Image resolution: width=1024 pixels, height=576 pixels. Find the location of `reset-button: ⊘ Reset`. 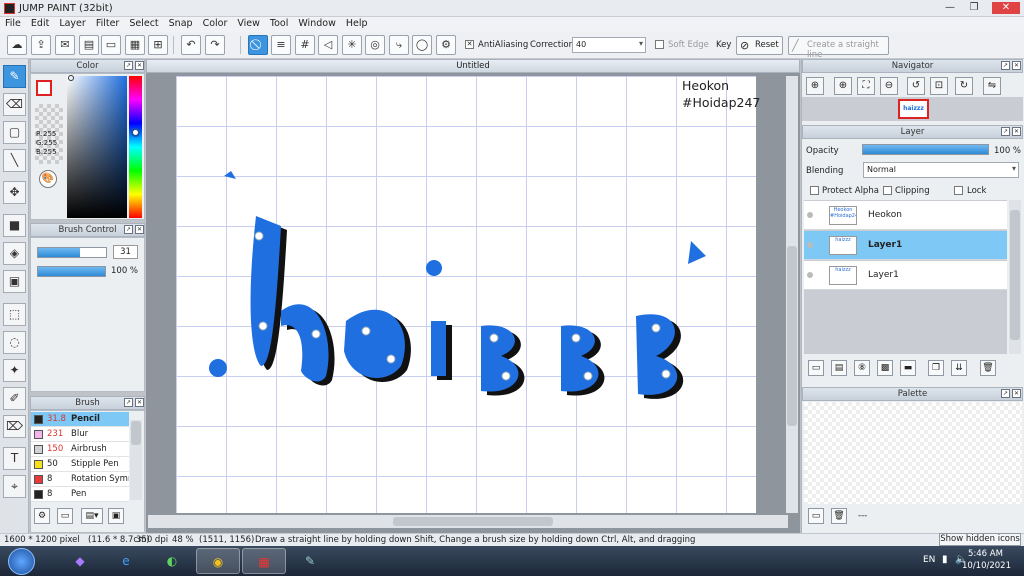

reset-button: ⊘ Reset is located at coordinates (759, 45).